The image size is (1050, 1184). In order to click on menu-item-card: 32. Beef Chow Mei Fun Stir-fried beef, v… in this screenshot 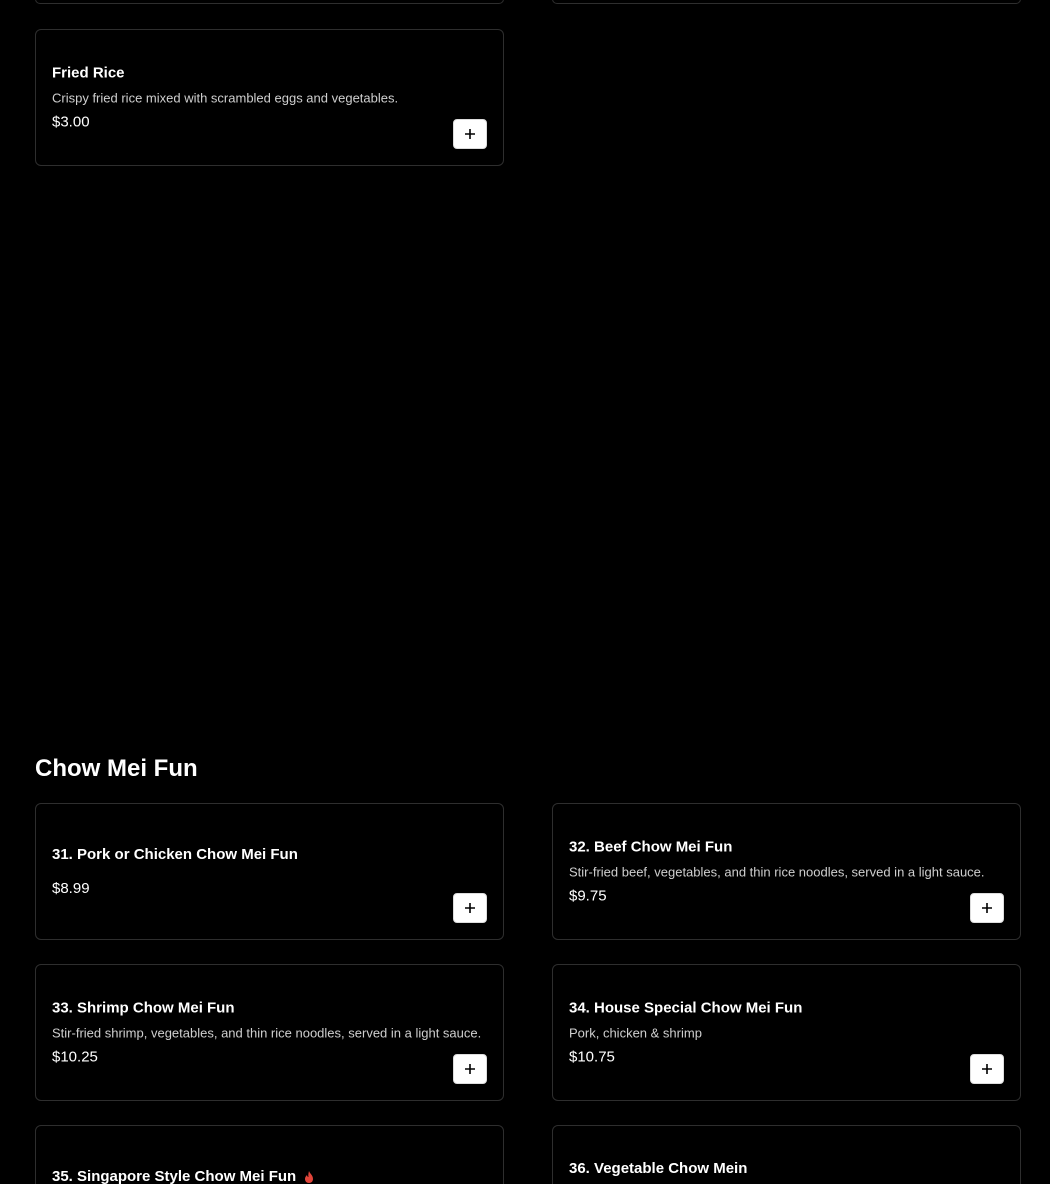, I will do `click(786, 871)`.